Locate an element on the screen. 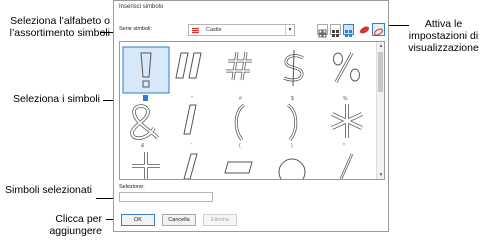  ok-button: OK is located at coordinates (138, 220).